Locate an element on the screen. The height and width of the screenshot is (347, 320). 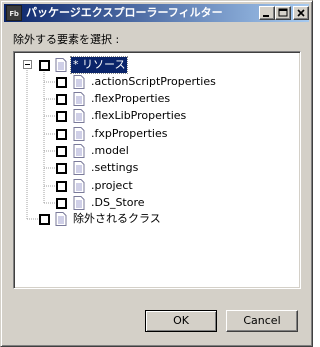
maximize-button is located at coordinates (283, 13).